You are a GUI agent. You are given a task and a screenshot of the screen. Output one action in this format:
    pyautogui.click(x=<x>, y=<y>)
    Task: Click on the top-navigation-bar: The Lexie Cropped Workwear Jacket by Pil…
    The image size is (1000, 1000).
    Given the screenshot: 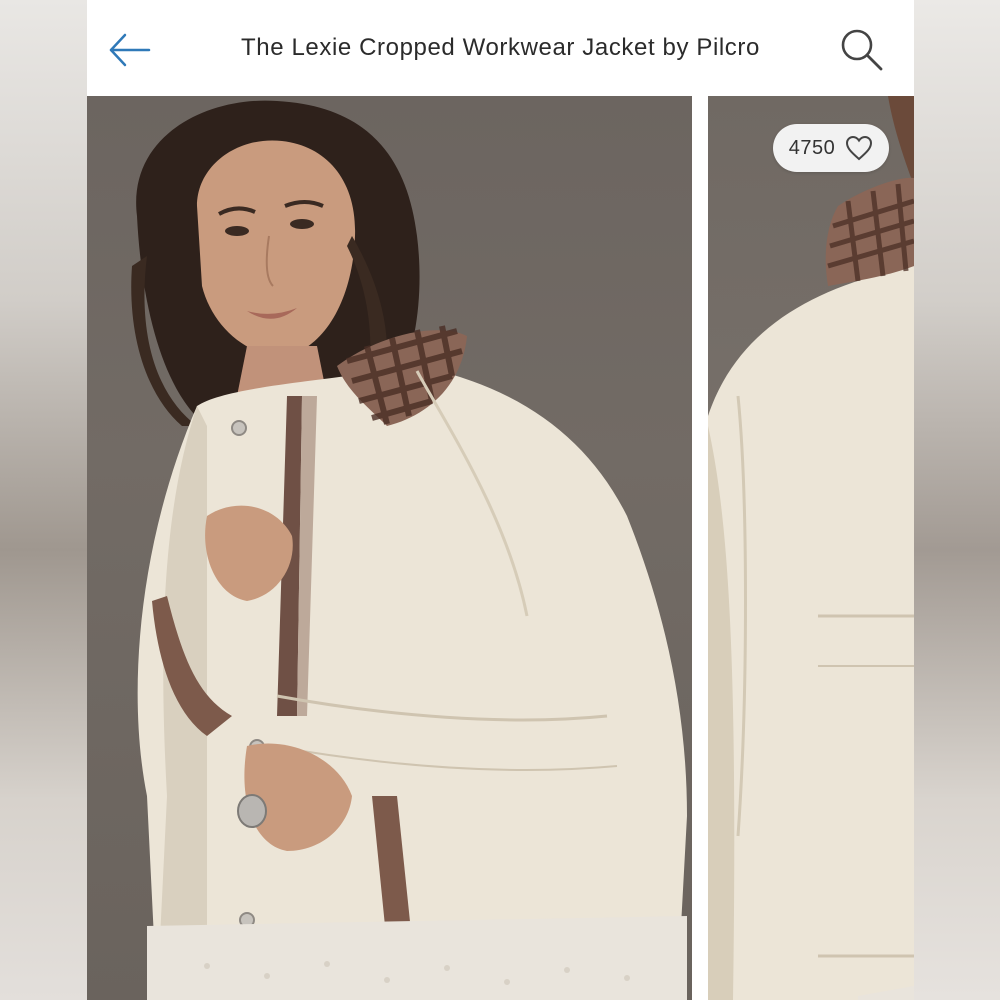 What is the action you would take?
    pyautogui.click(x=500, y=48)
    